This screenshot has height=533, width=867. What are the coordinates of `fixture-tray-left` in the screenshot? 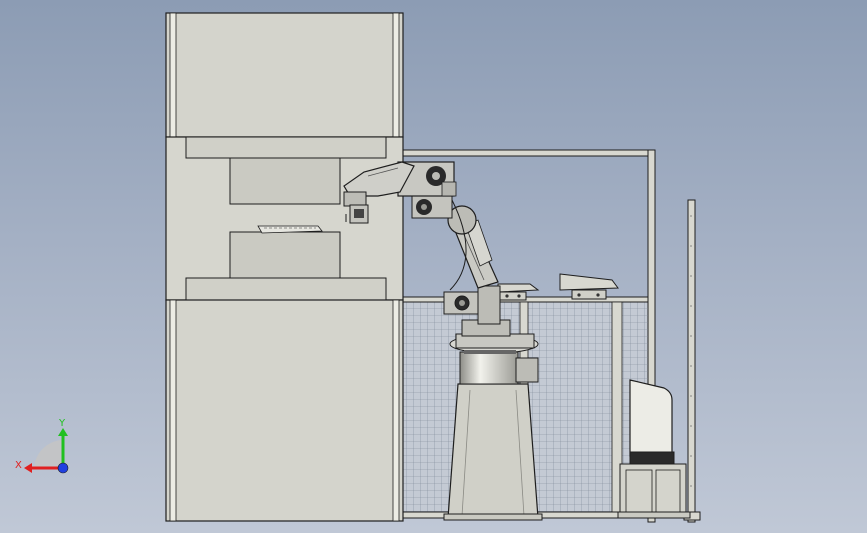 It's located at (518, 288).